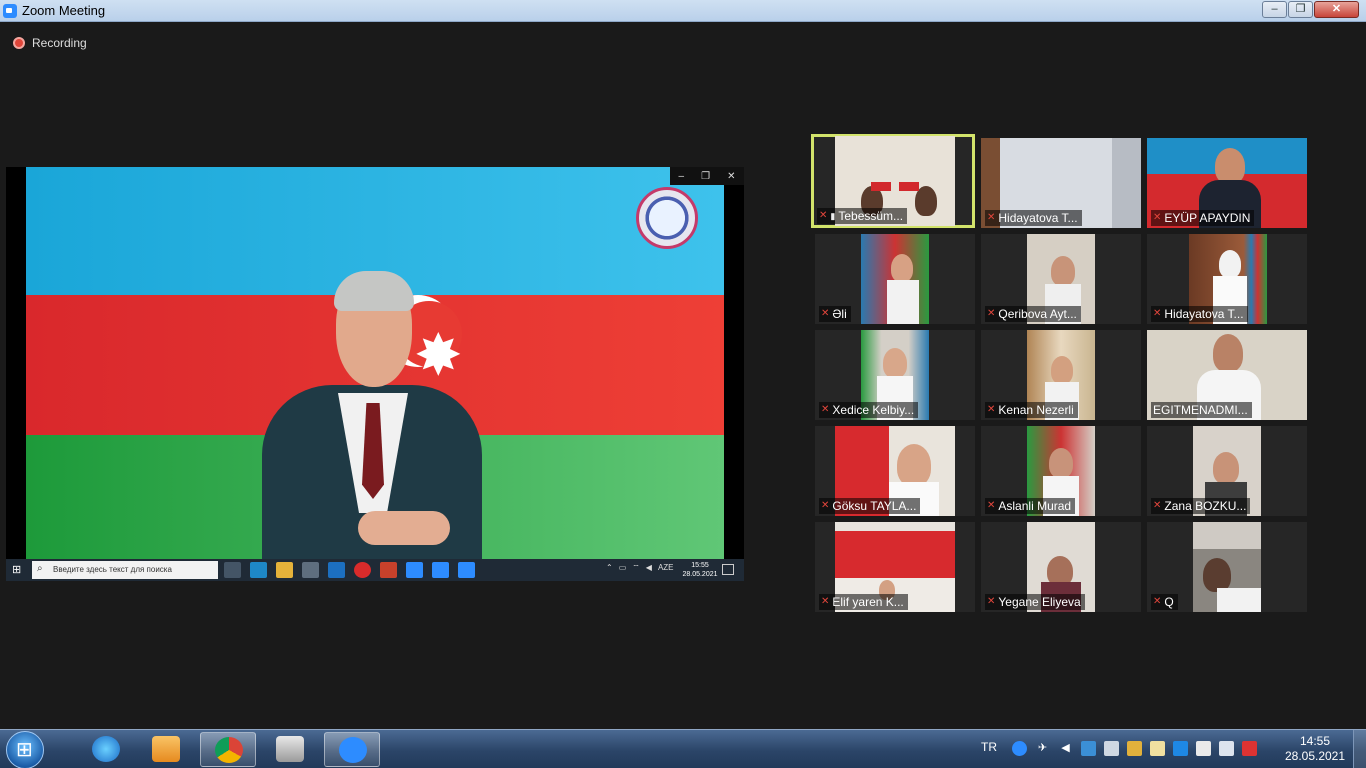 This screenshot has width=1366, height=768. What do you see at coordinates (40, 568) in the screenshot?
I see `search-icon: ⌕` at bounding box center [40, 568].